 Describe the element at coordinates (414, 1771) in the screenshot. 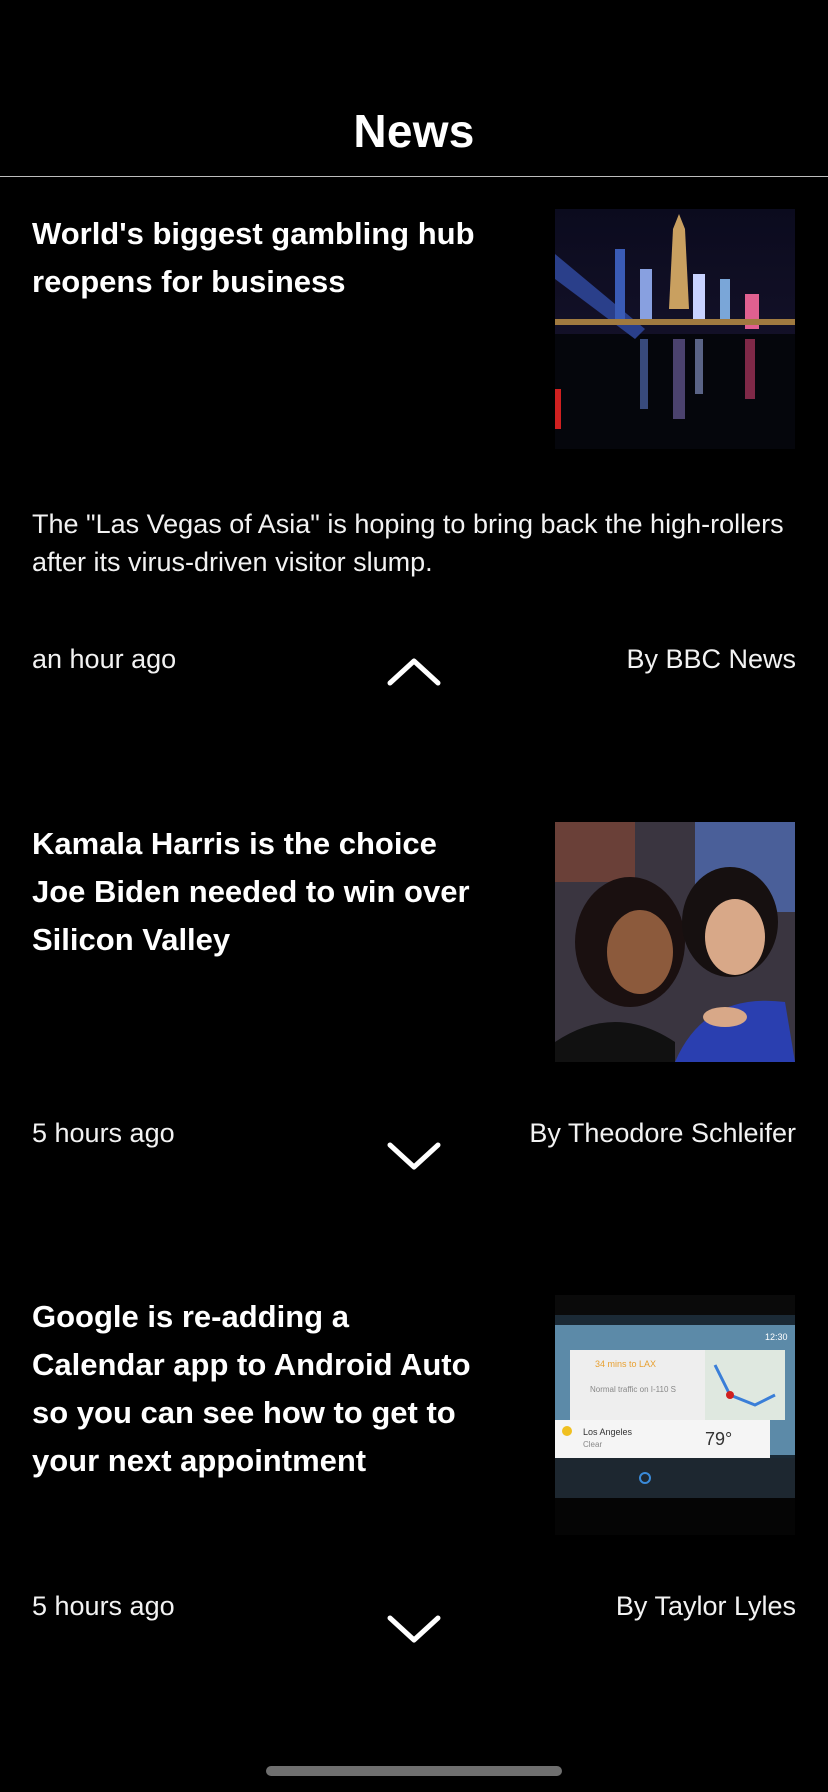

I see `home-indicator` at that location.